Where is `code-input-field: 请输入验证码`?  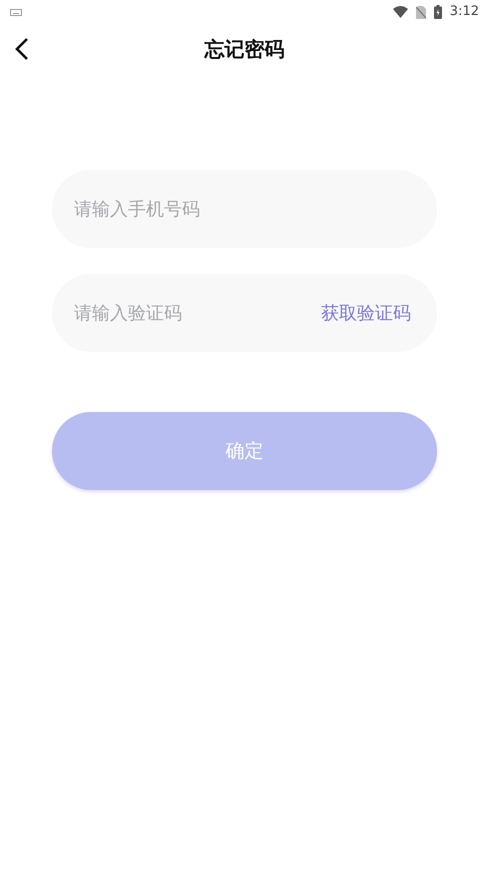 code-input-field: 请输入验证码 is located at coordinates (196, 313).